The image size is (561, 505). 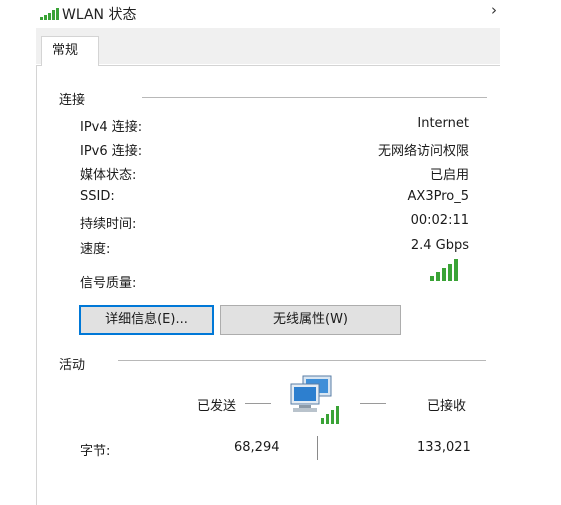 What do you see at coordinates (70, 51) in the screenshot?
I see `tab-general: 常规` at bounding box center [70, 51].